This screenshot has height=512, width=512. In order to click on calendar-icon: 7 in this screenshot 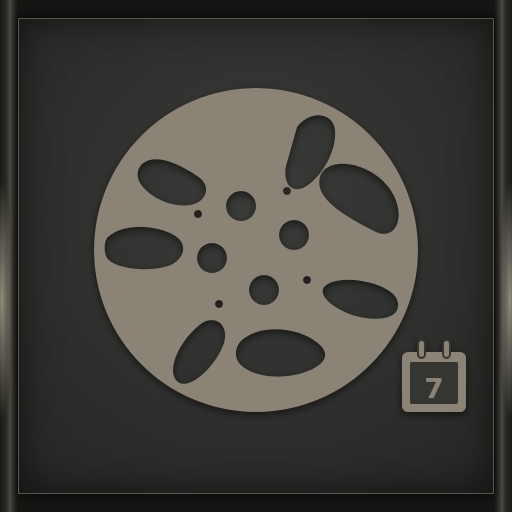, I will do `click(434, 375)`.